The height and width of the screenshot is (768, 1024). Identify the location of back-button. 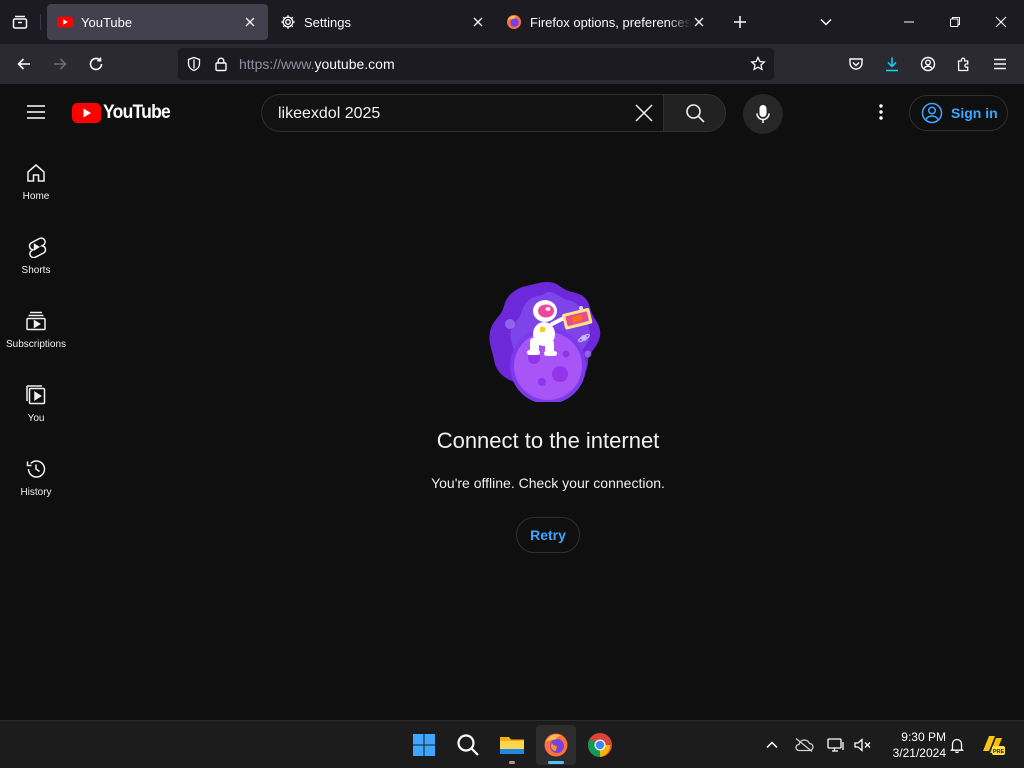
(24, 64).